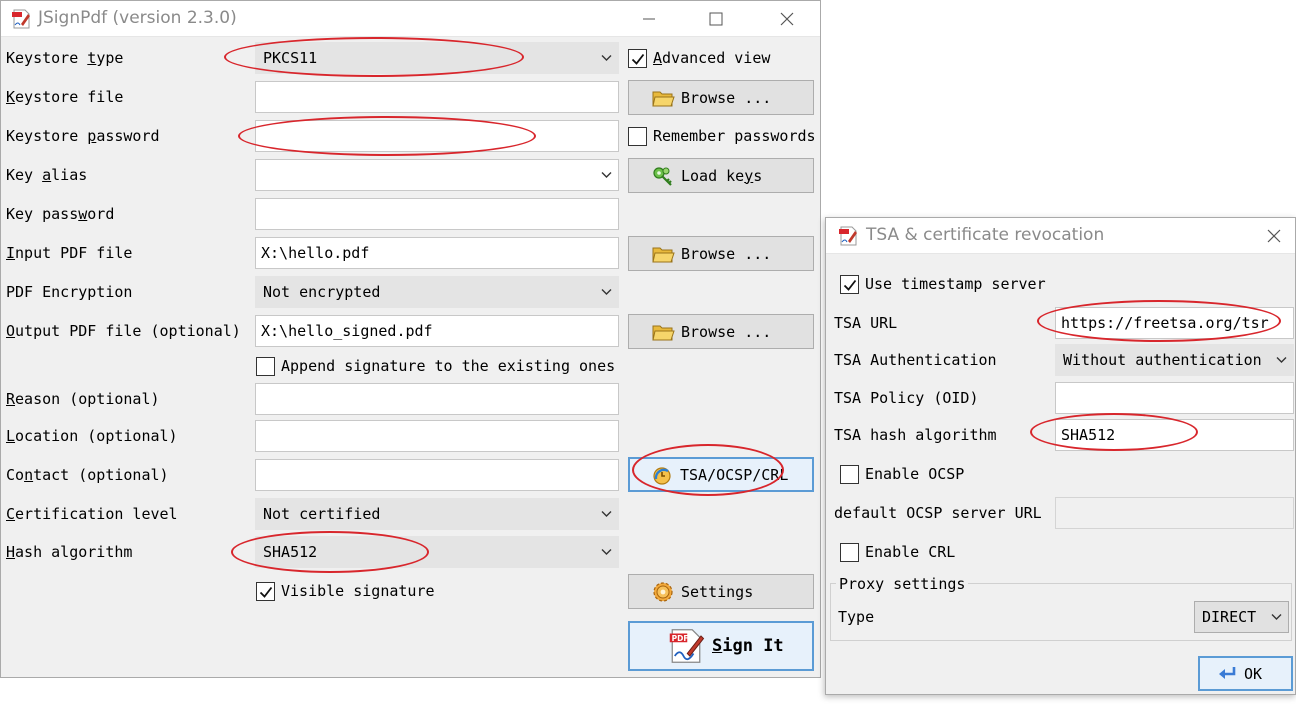  Describe the element at coordinates (910, 552) in the screenshot. I see `enable-crl-label: Enable CRL` at that location.